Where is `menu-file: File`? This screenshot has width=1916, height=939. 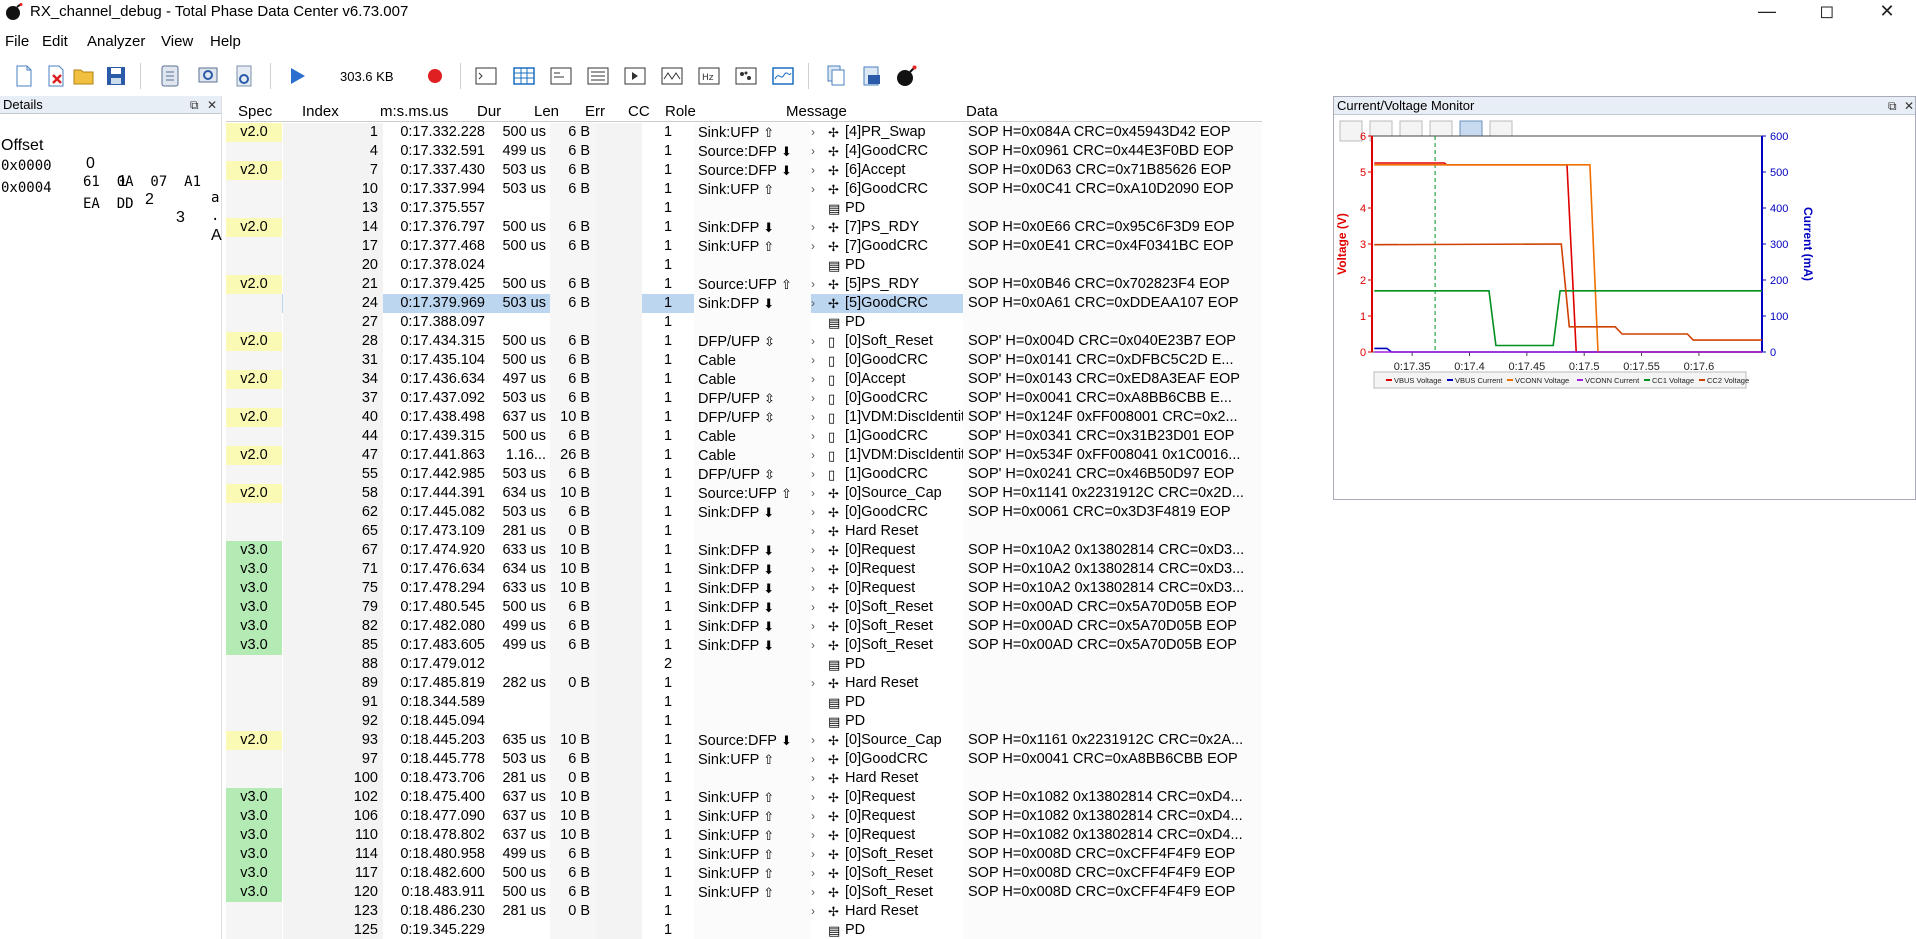 menu-file: File is located at coordinates (17, 41).